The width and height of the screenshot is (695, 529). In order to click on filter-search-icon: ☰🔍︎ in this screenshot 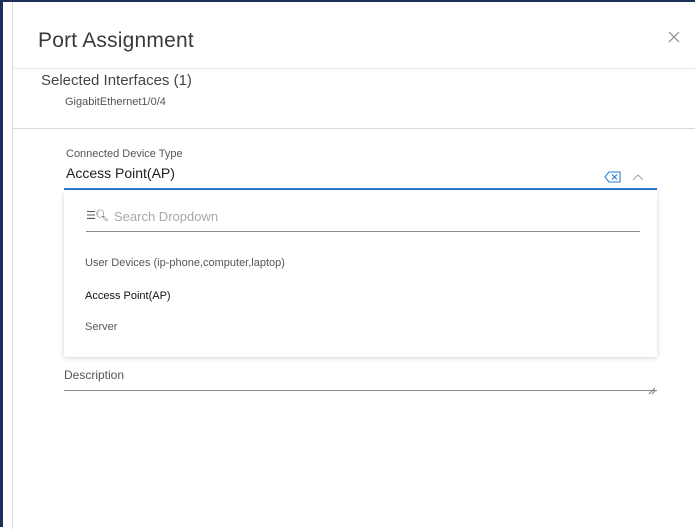, I will do `click(97, 216)`.